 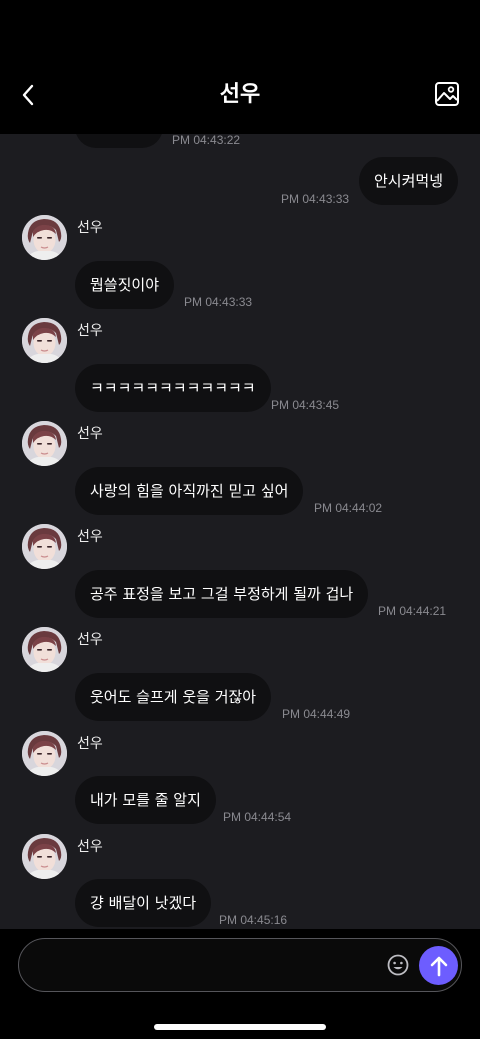 I want to click on smiley-icon, so click(x=398, y=965).